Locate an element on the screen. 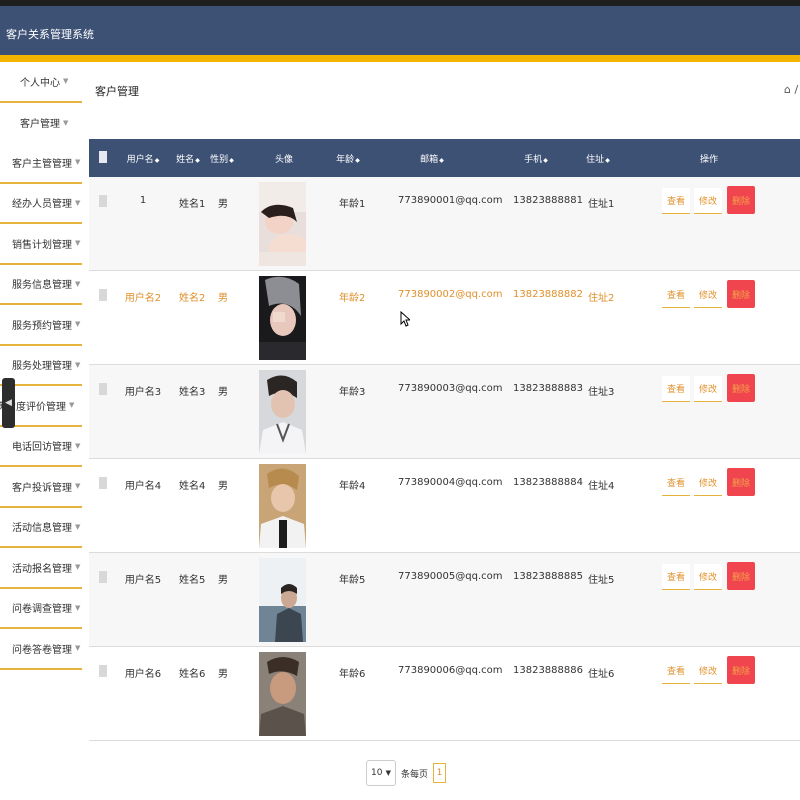 The height and width of the screenshot is (800, 800). column-header-phone: 手机◆ is located at coordinates (536, 158).